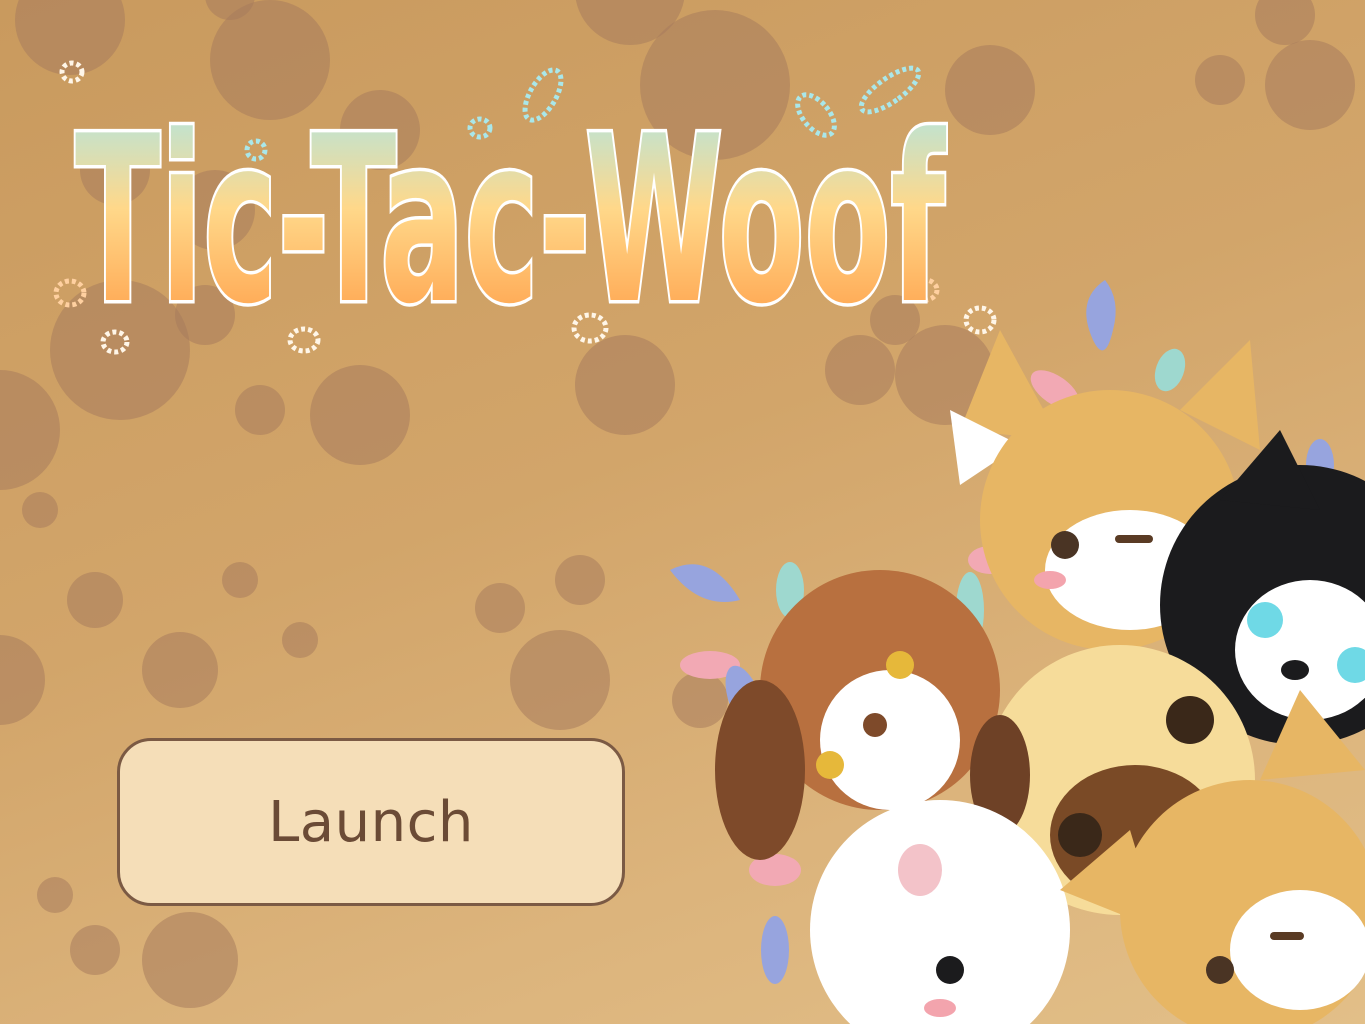 This screenshot has height=1024, width=1365. I want to click on launch-button-label: Launch, so click(371, 822).